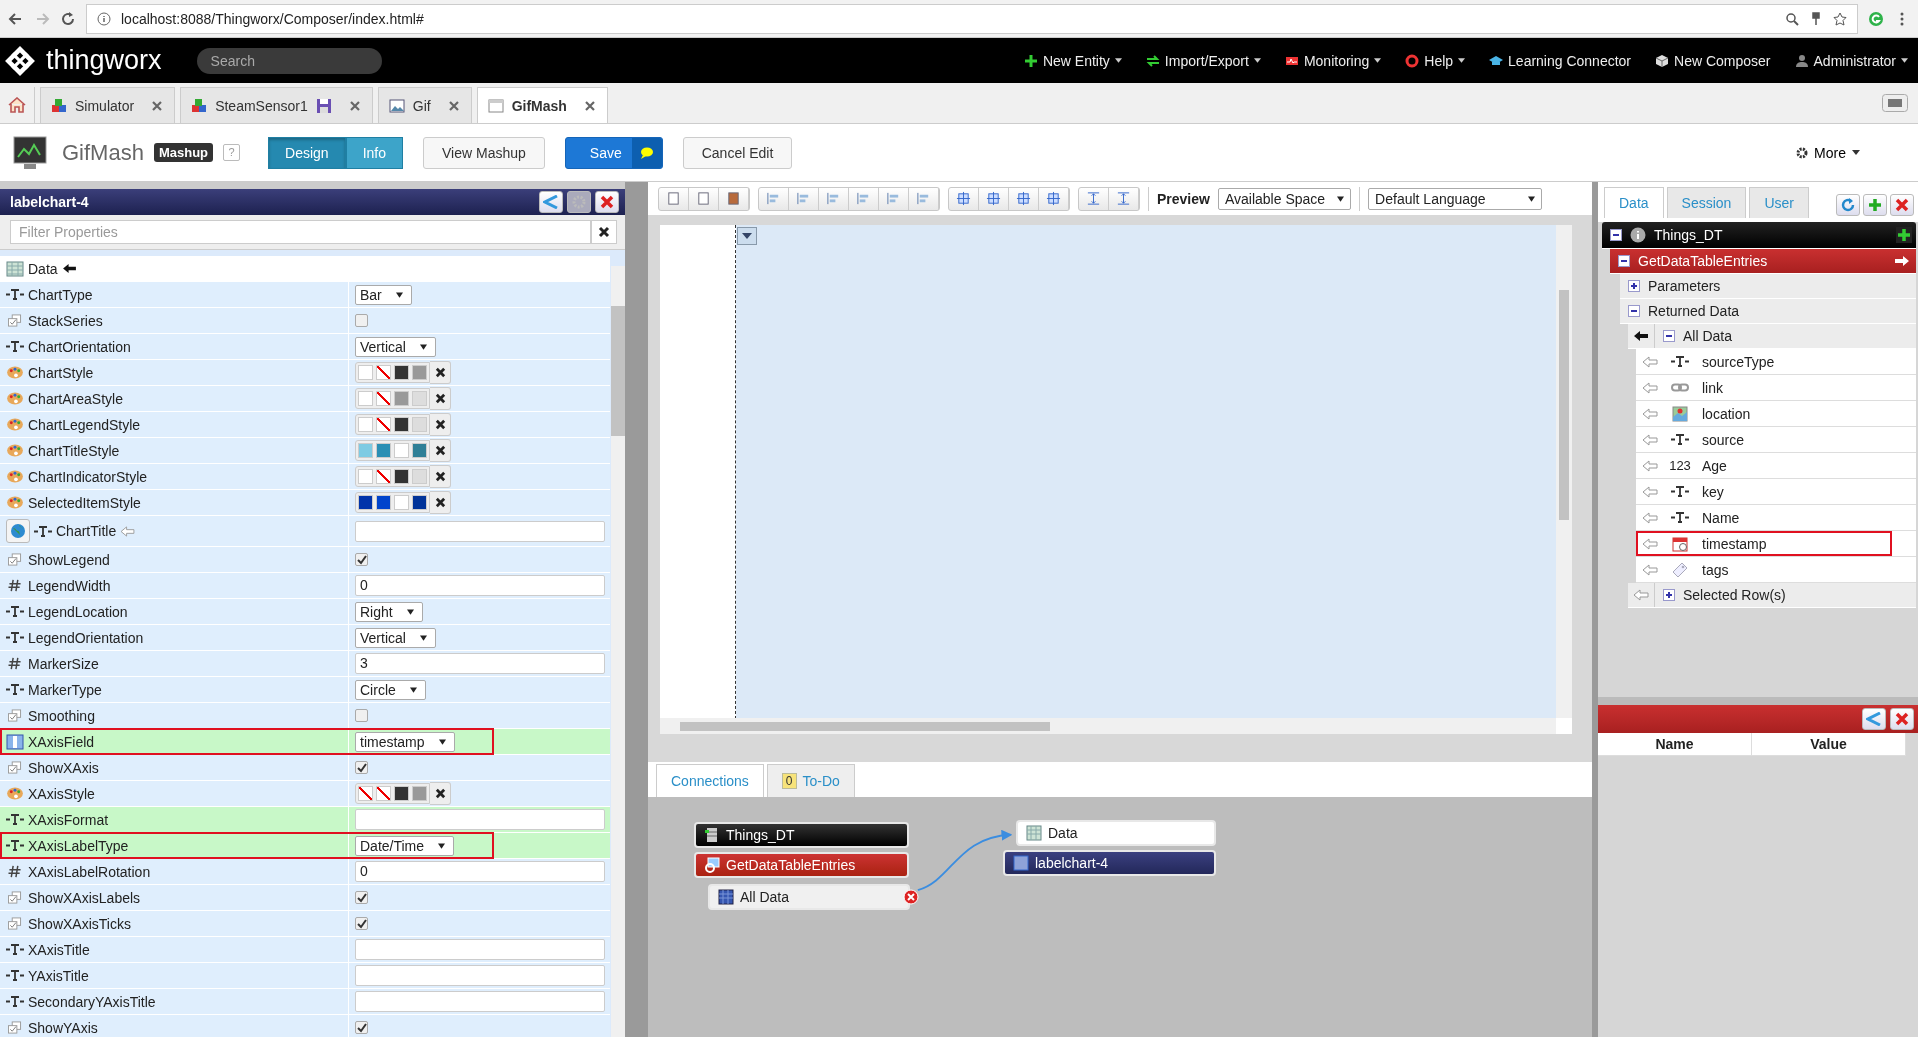 This screenshot has height=1037, width=1918. I want to click on connection-node: All Data, so click(809, 897).